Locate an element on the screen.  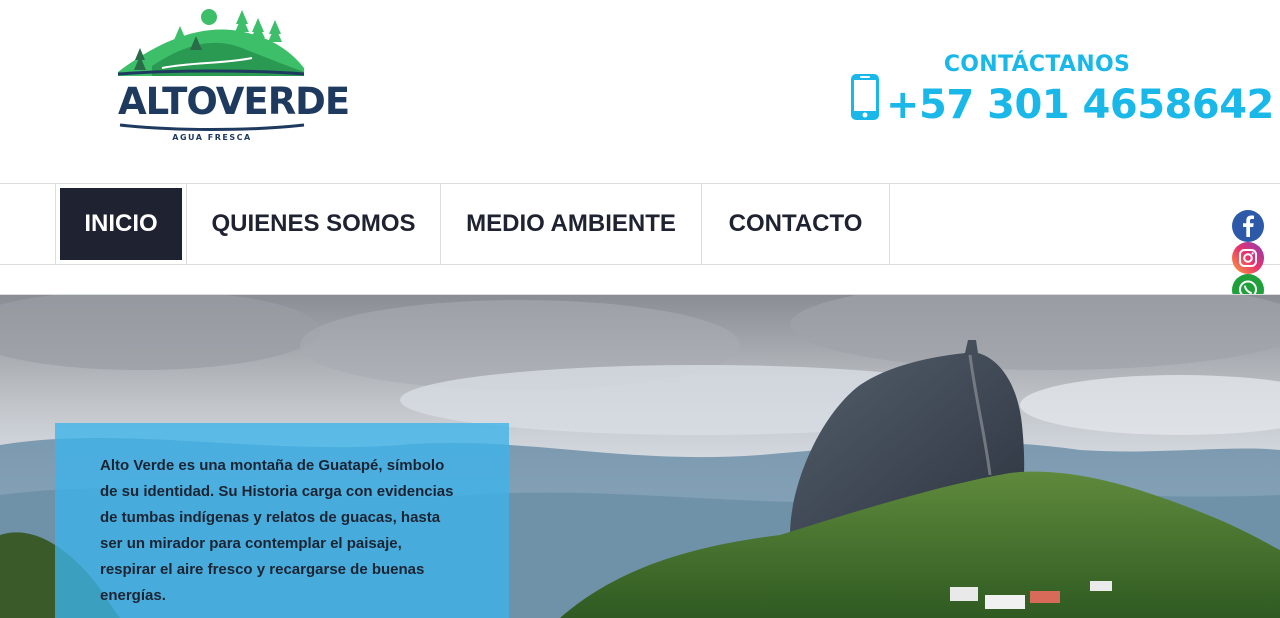
nav-item-inicio: INICIO is located at coordinates (121, 224).